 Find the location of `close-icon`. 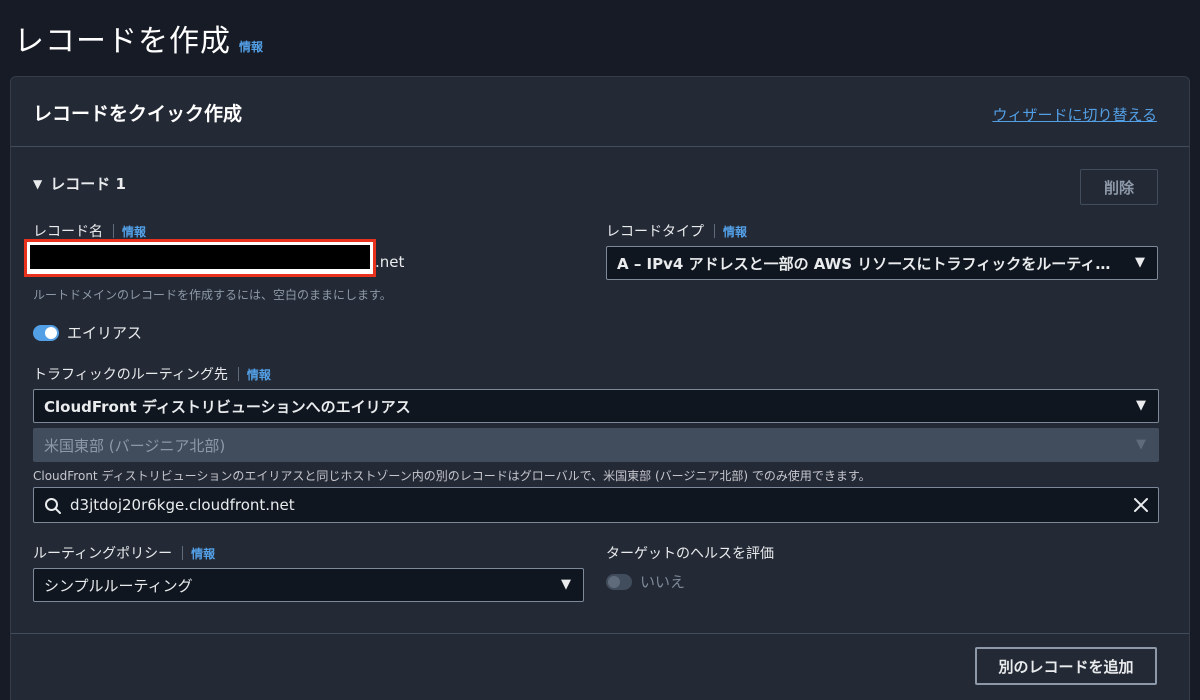

close-icon is located at coordinates (1141, 505).